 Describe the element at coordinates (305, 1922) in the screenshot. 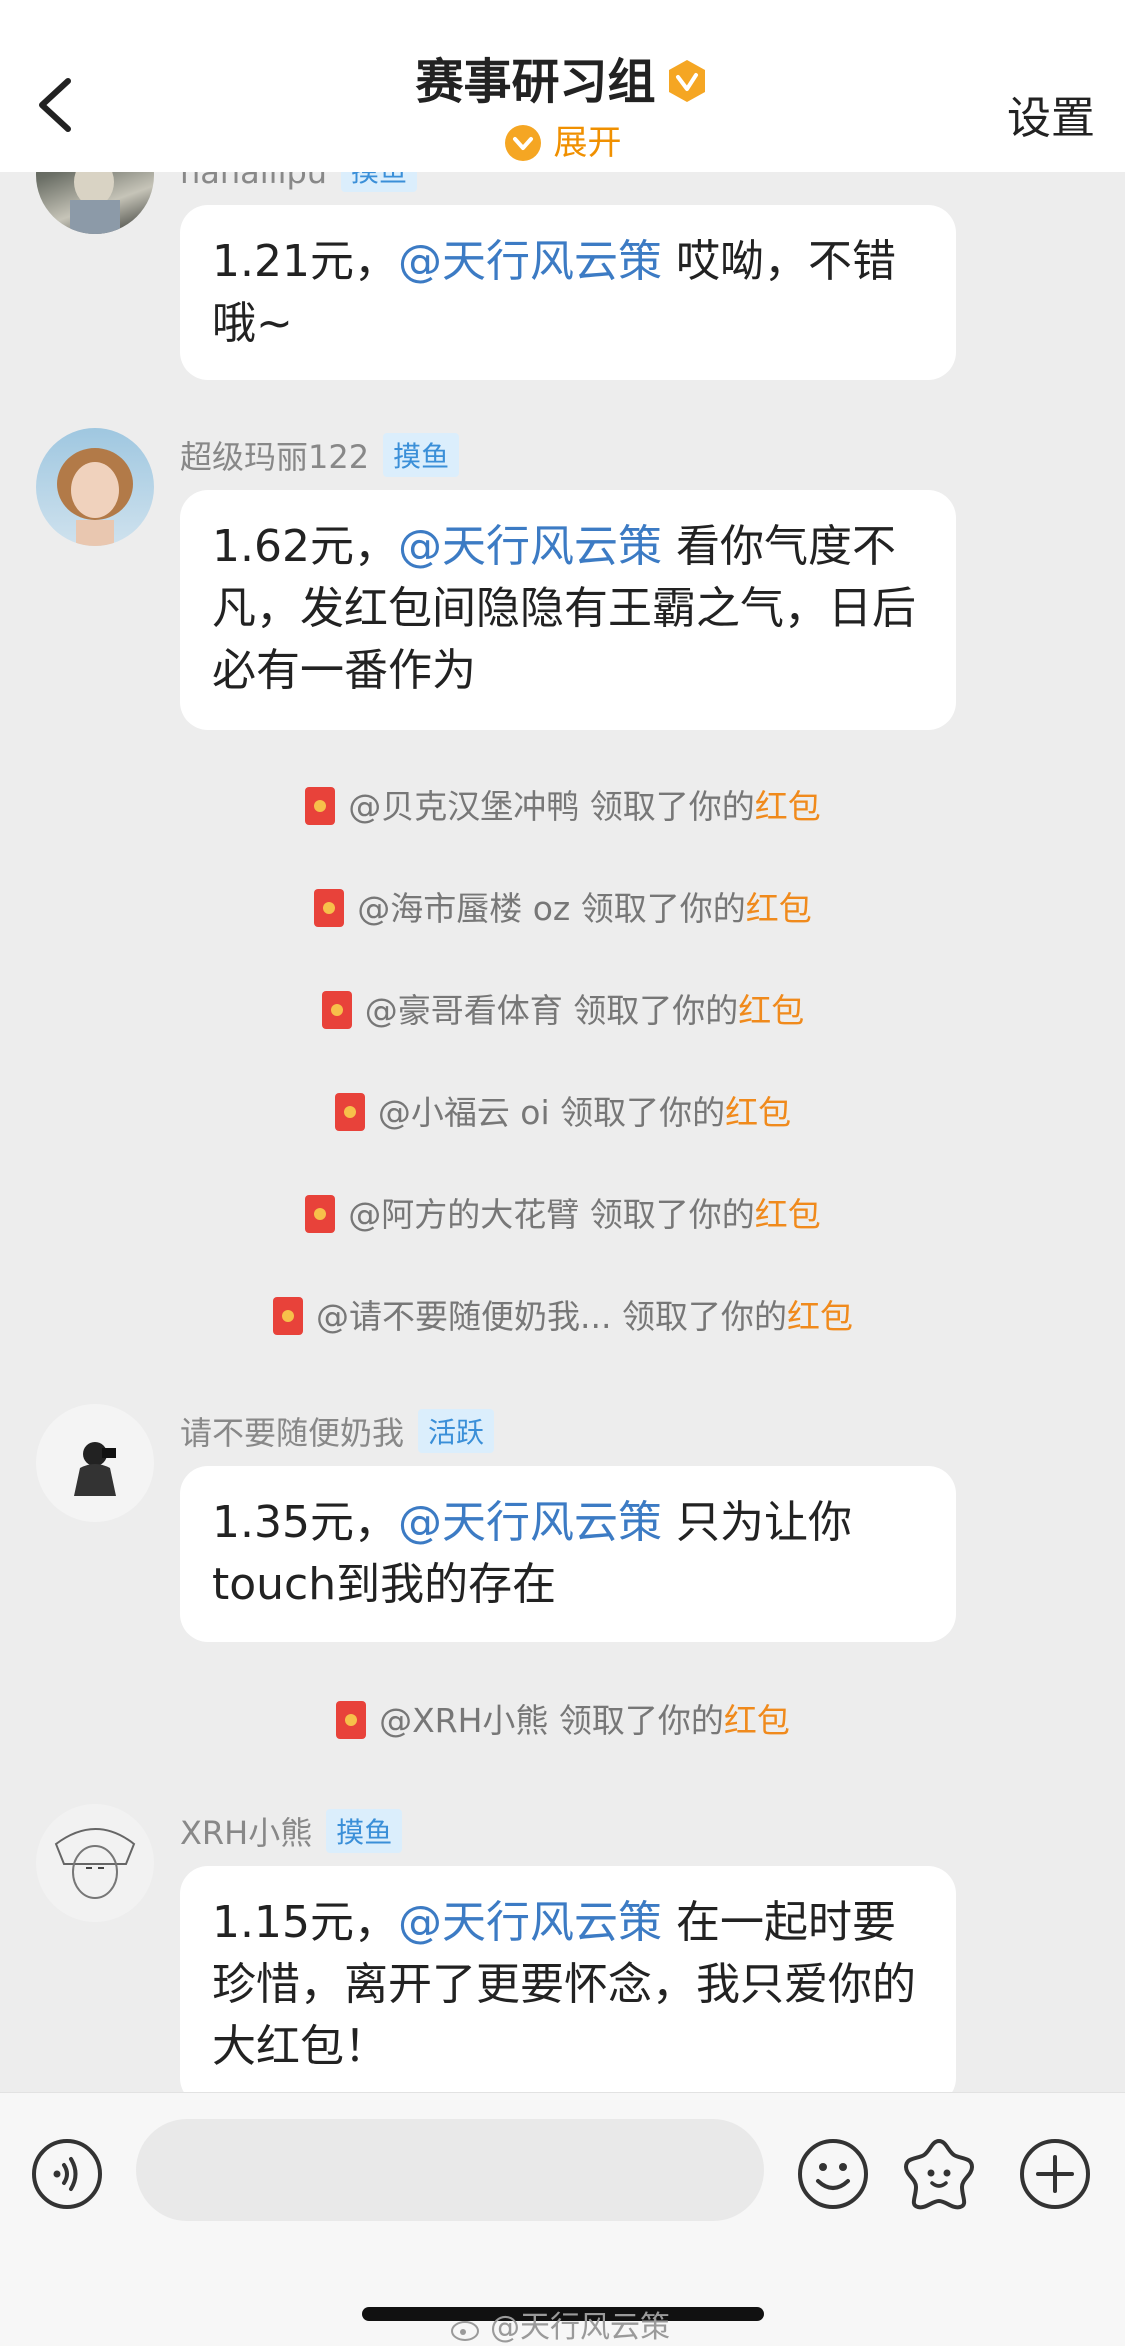

I see `hongbao-amount: 1.15元，` at that location.